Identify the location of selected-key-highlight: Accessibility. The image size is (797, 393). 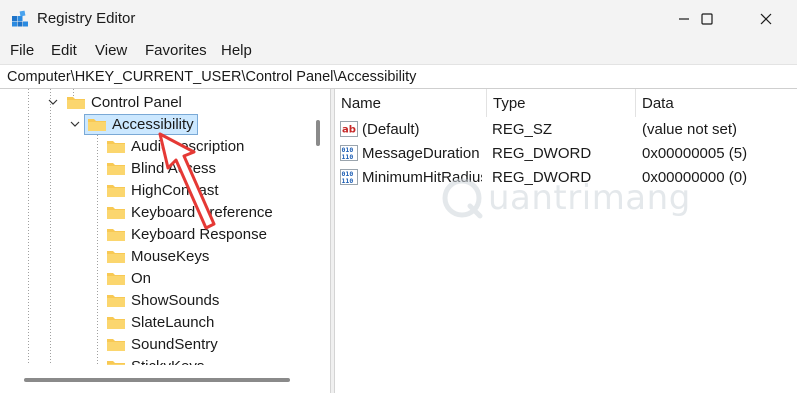
(141, 124).